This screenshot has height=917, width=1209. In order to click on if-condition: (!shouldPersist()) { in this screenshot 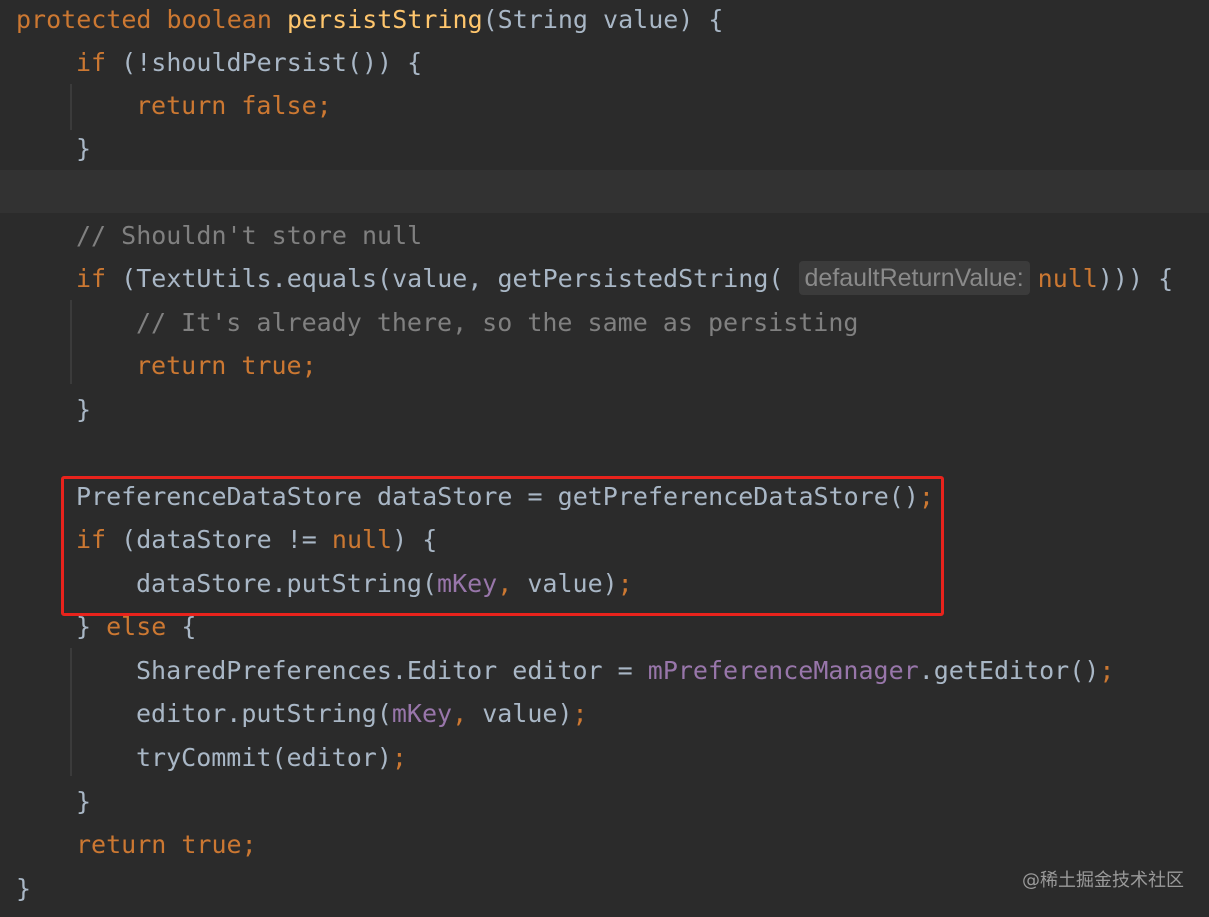, I will do `click(272, 62)`.